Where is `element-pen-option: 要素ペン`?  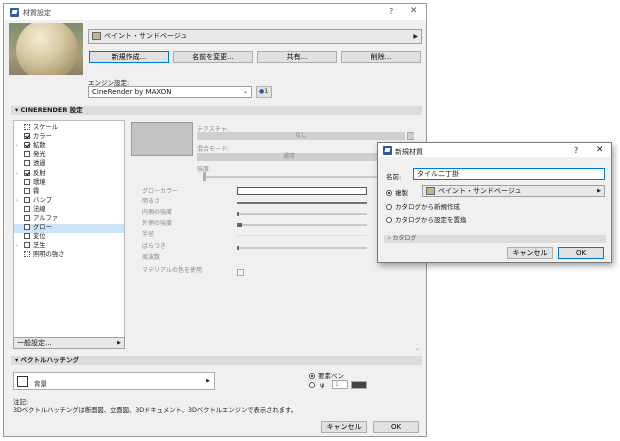
element-pen-option: 要素ペン is located at coordinates (326, 375).